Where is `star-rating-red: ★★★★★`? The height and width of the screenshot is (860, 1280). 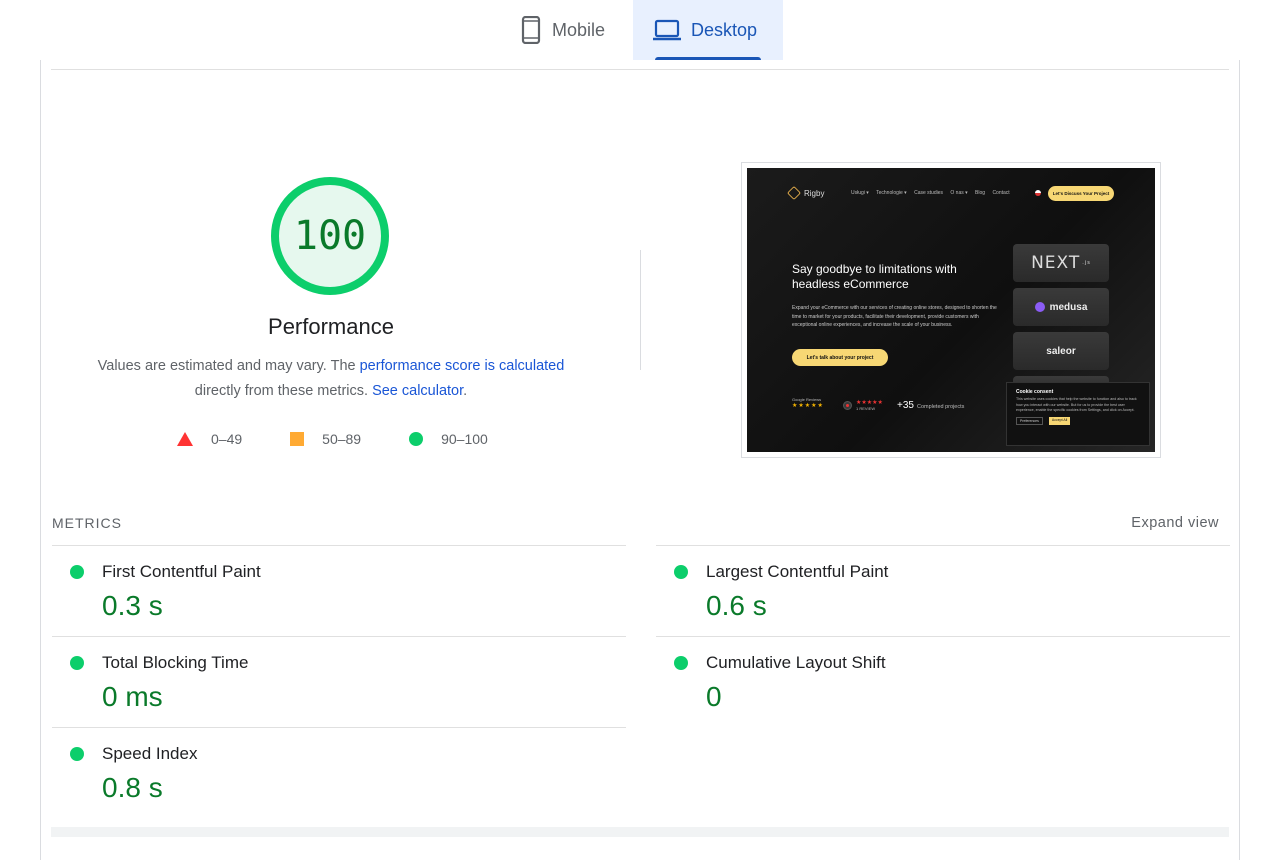 star-rating-red: ★★★★★ is located at coordinates (869, 403).